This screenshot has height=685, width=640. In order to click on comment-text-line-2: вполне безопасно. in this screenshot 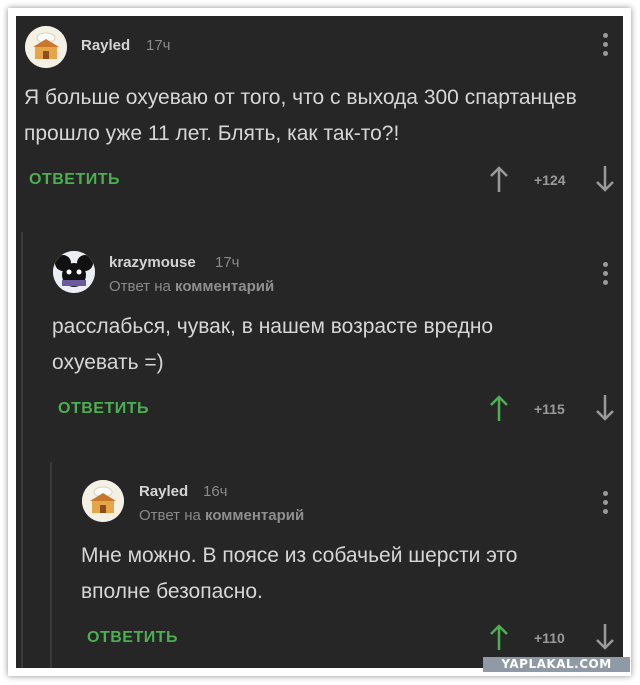, I will do `click(172, 591)`.